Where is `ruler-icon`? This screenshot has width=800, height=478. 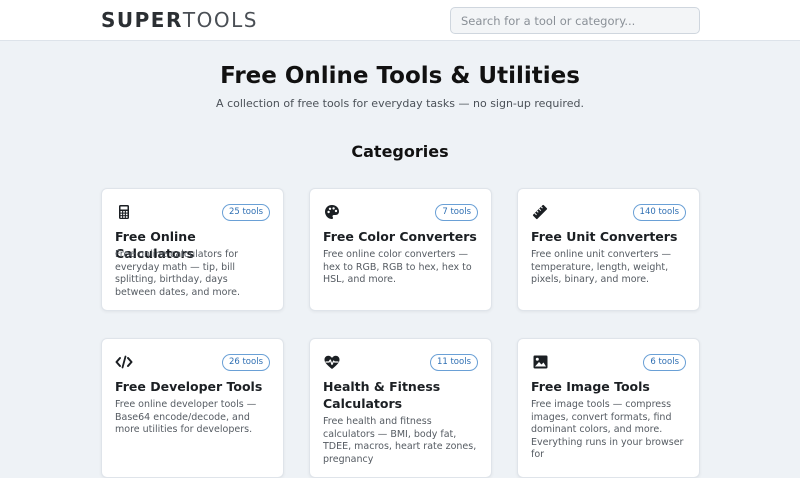 ruler-icon is located at coordinates (540, 212).